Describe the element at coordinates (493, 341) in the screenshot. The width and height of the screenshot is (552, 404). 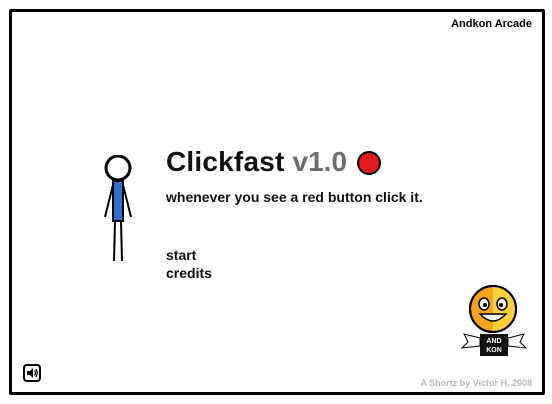
I see `mascot-badge-line1: AND` at that location.